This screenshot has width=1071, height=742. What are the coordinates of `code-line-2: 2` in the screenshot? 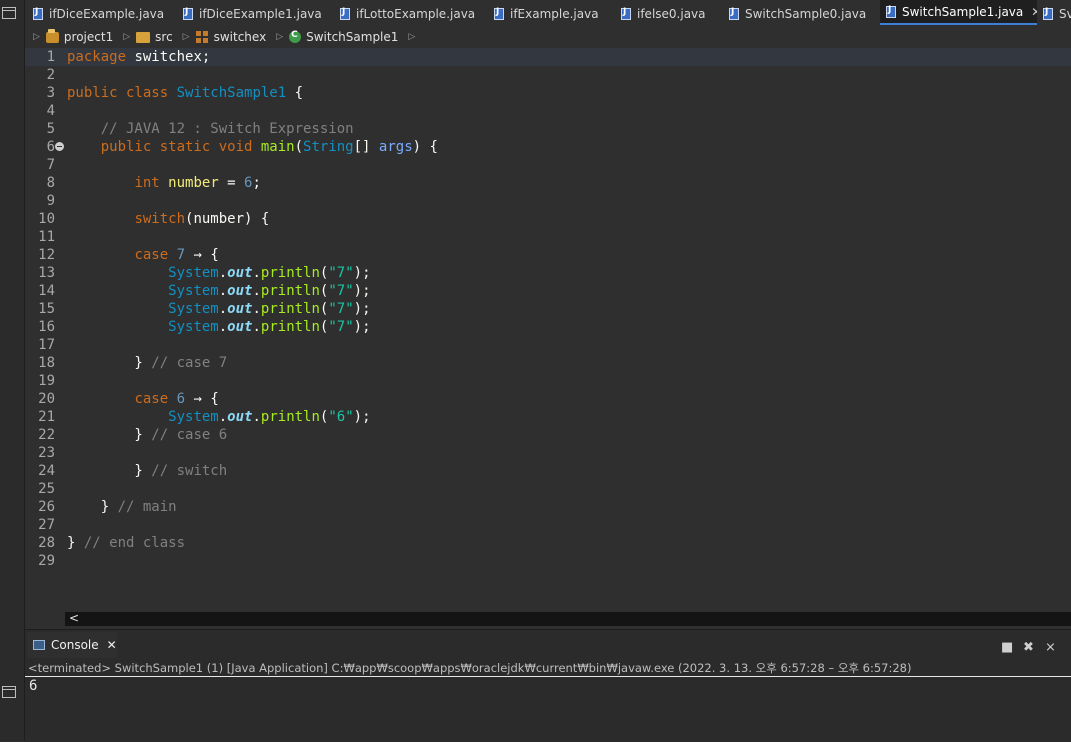 It's located at (548, 75).